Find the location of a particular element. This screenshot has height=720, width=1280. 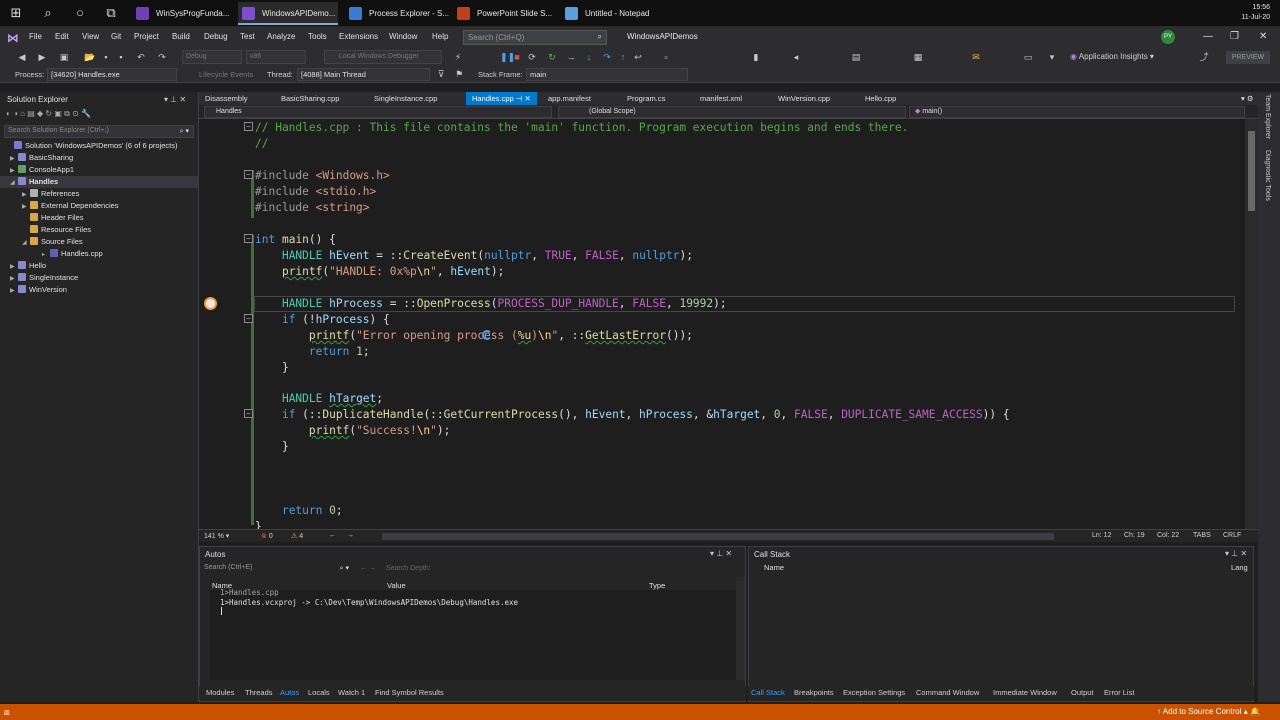

nav-forward-icon: → is located at coordinates (350, 535).